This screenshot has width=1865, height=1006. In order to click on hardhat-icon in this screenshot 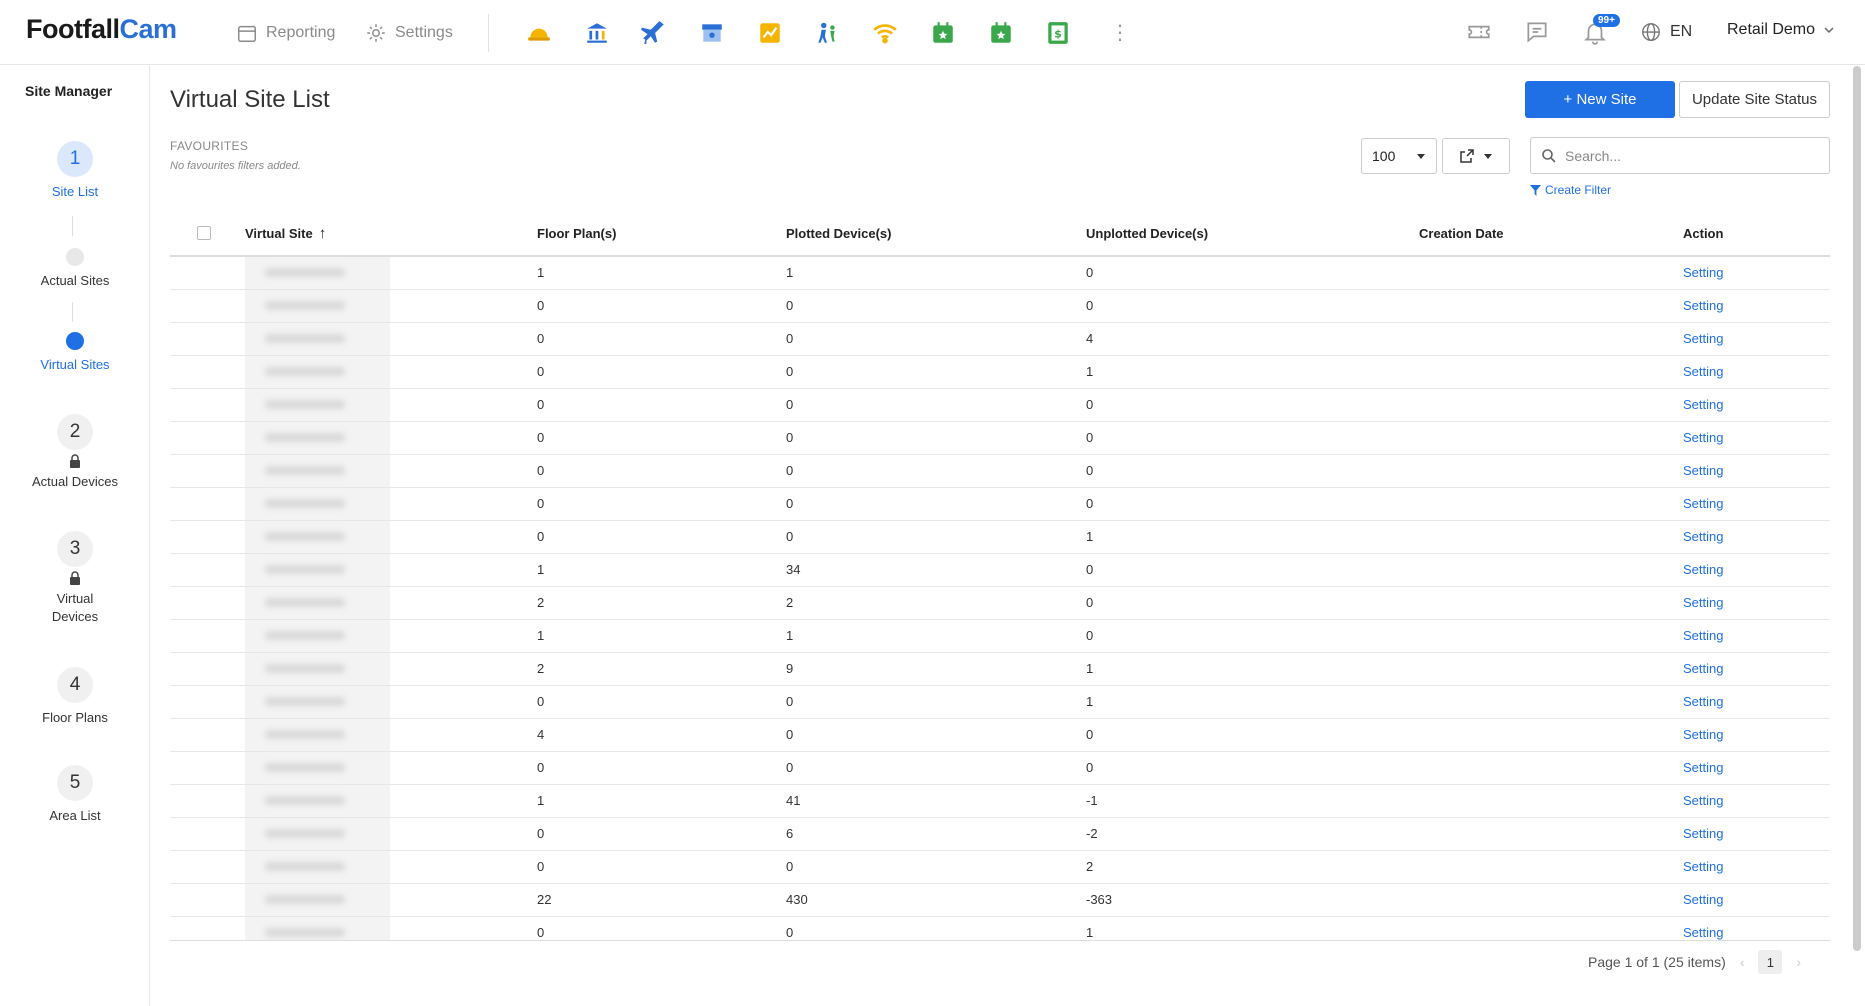, I will do `click(539, 33)`.